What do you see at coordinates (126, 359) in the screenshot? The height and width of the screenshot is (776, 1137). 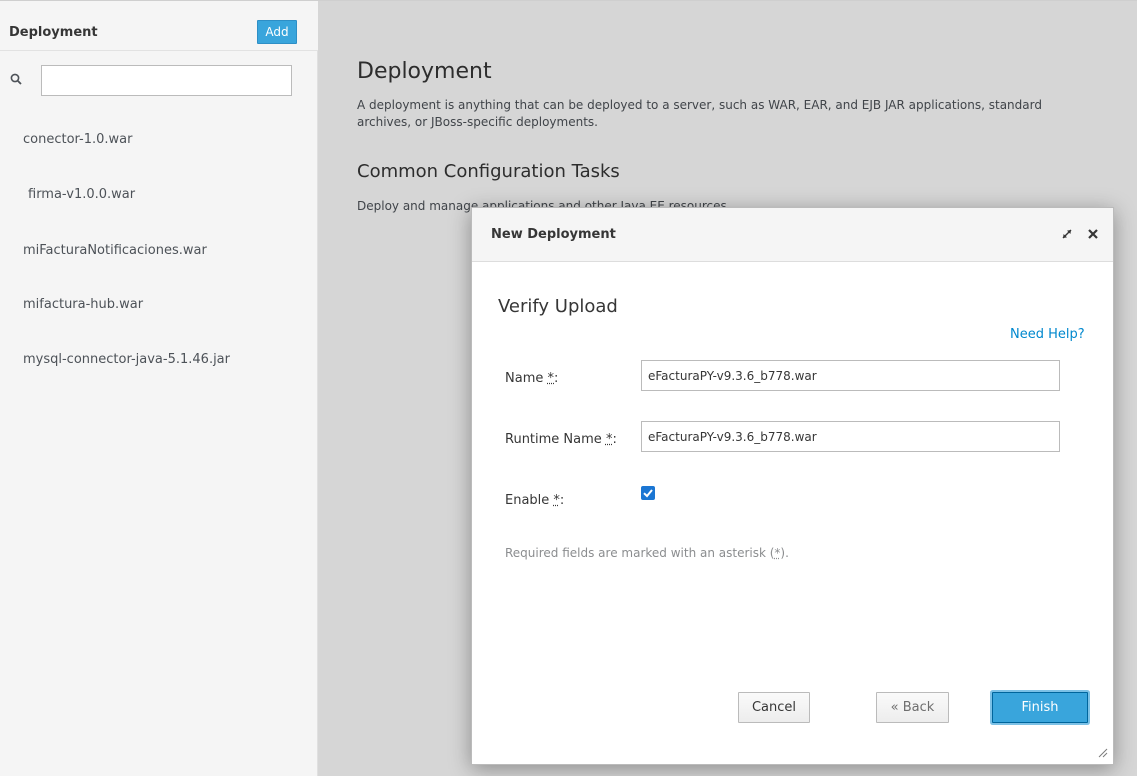 I see `sidebar-item-mysql-connector: mysql-connector-java-5.1.46.jar` at bounding box center [126, 359].